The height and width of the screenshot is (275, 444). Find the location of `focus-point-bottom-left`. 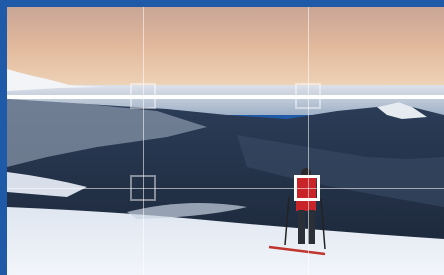

focus-point-bottom-left is located at coordinates (143, 188).